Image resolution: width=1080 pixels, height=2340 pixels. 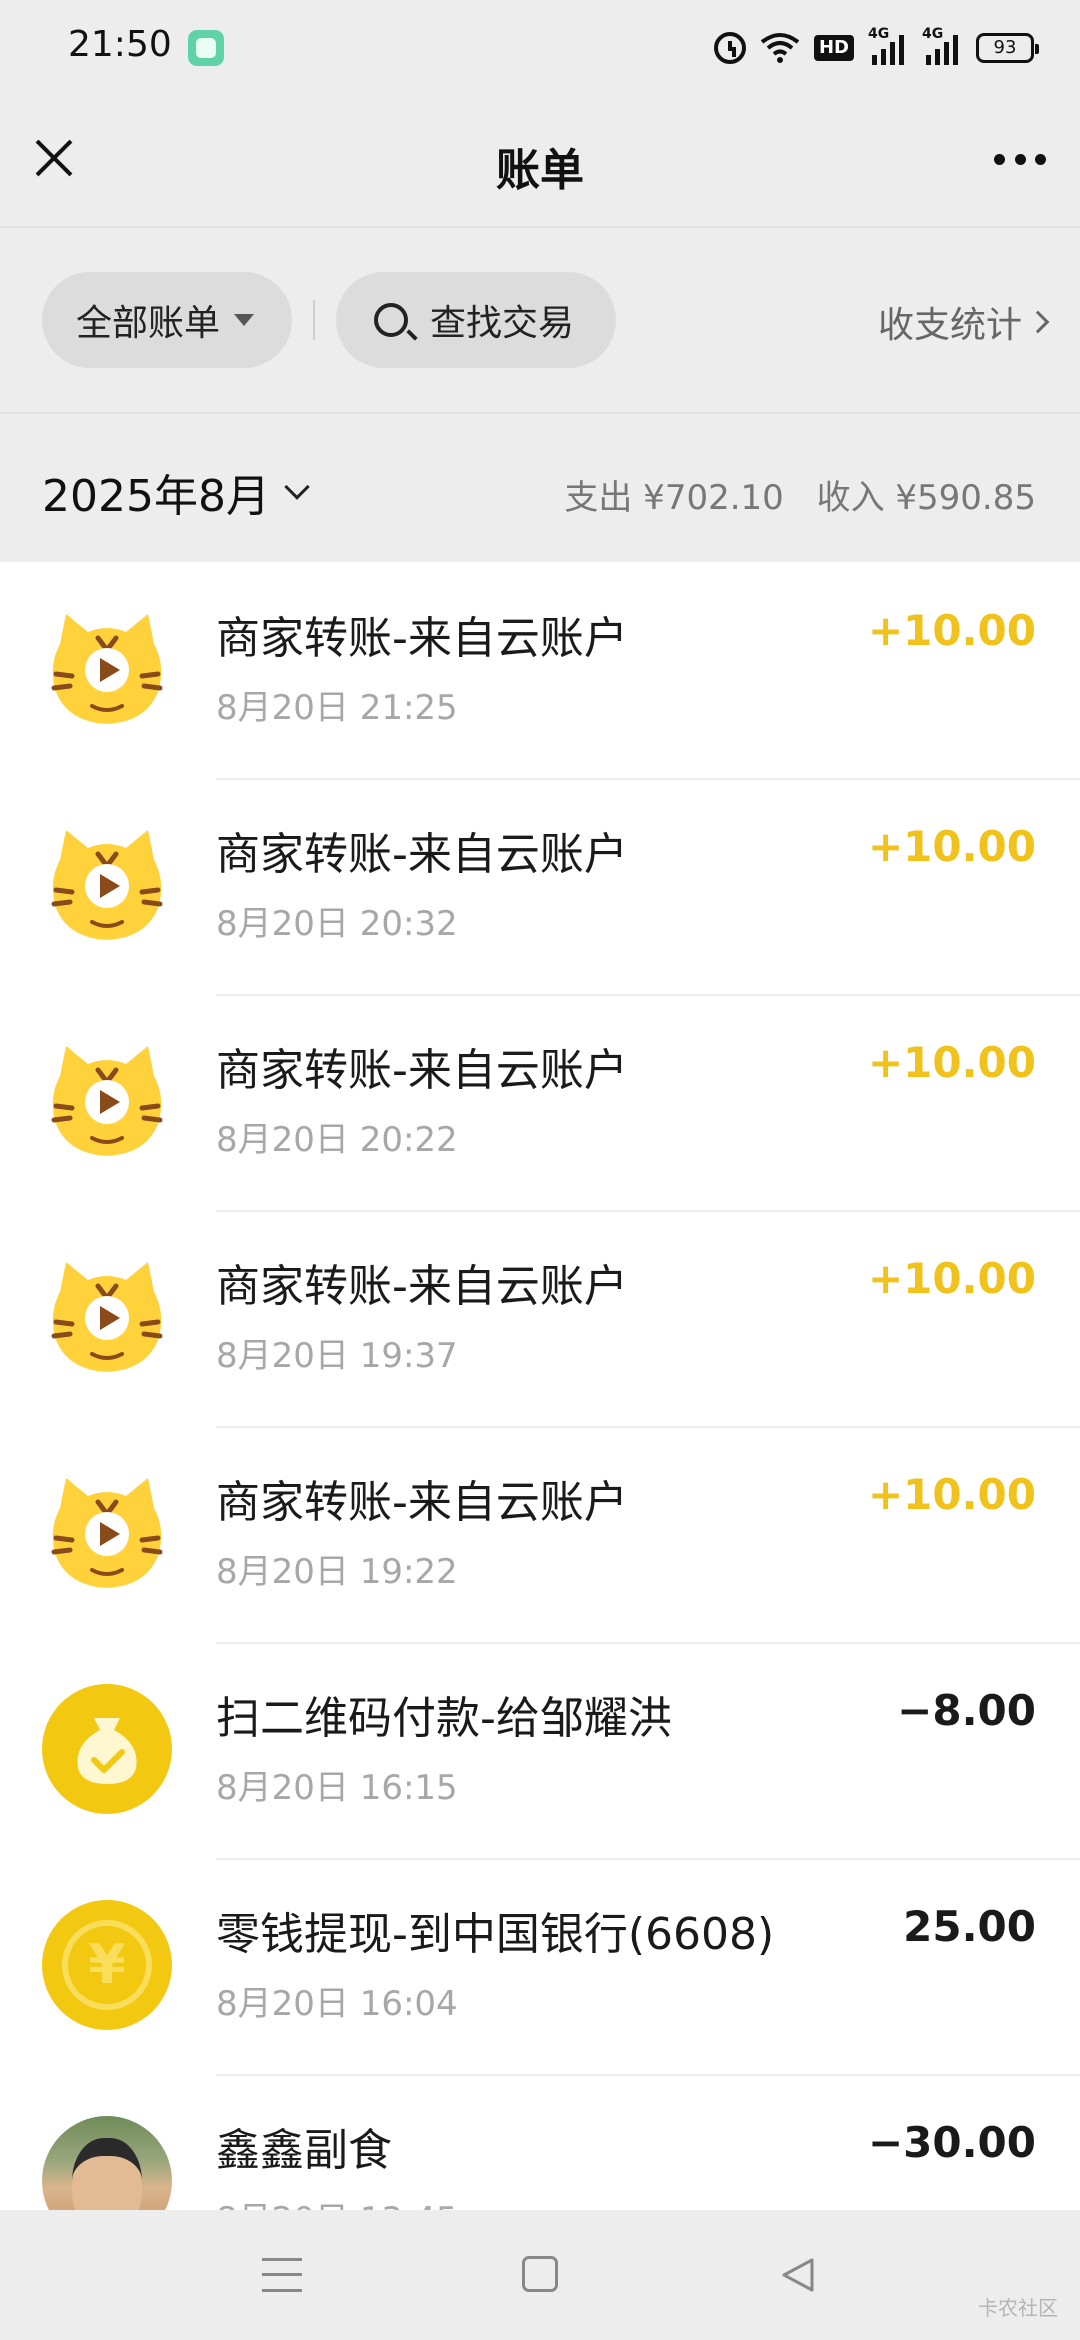 I want to click on search-transactions-button: 查找交易, so click(x=476, y=320).